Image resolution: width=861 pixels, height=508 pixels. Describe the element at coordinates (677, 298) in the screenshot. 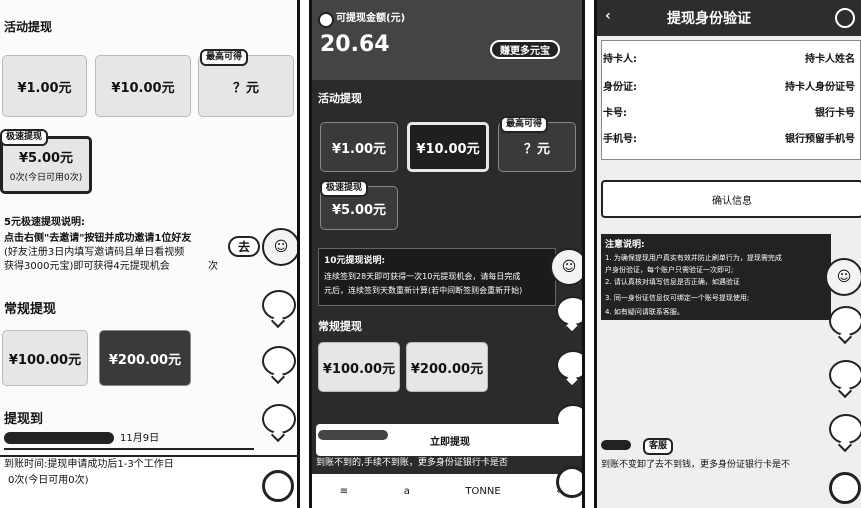

I see `notes-line-4: 3. 同一身份证信息仅可绑定一个账号提现使用;` at that location.